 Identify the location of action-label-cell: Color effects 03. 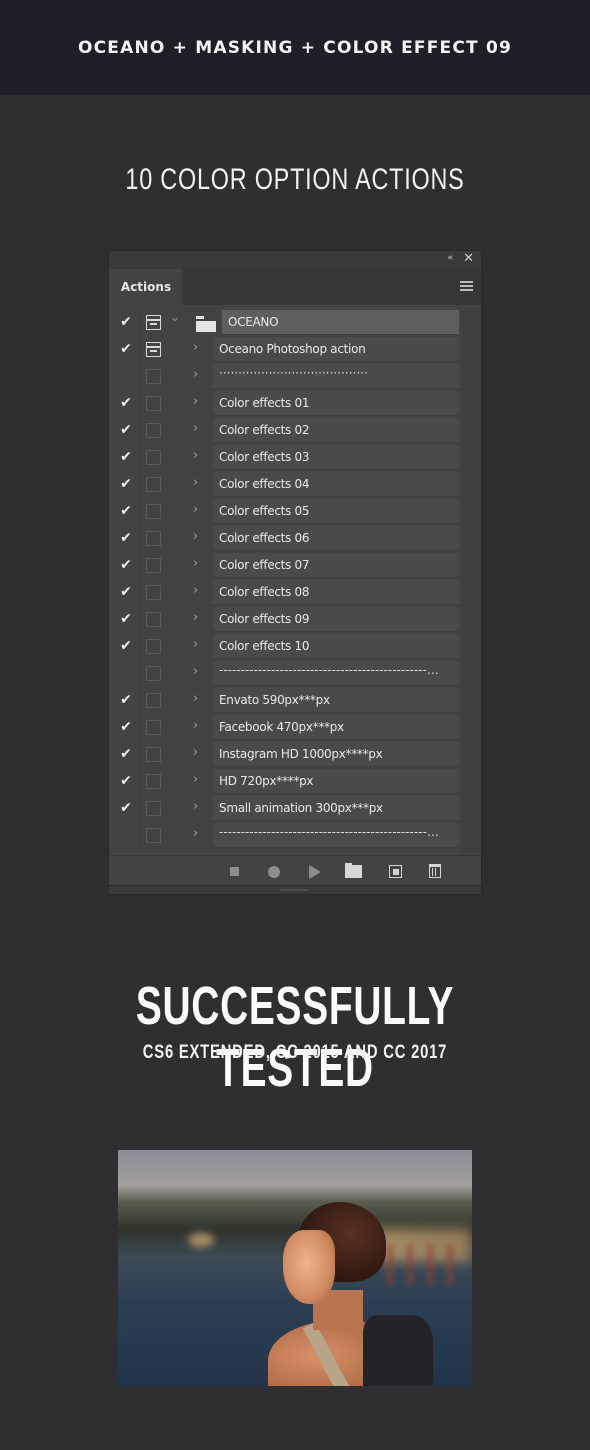
(336, 457).